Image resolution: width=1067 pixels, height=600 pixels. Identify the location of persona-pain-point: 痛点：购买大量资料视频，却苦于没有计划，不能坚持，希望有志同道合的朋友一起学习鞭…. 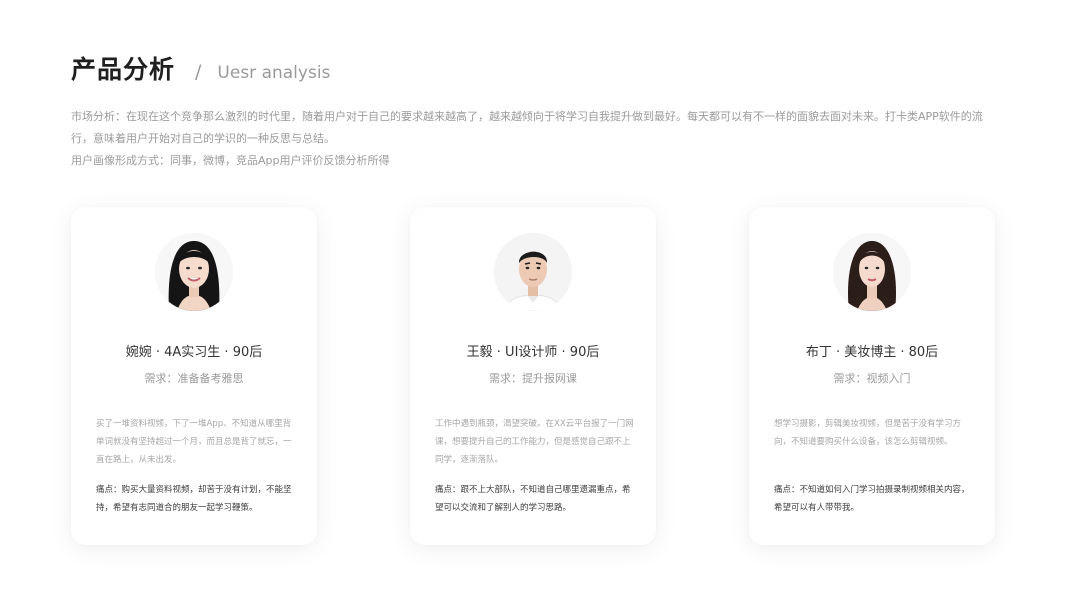
(194, 499).